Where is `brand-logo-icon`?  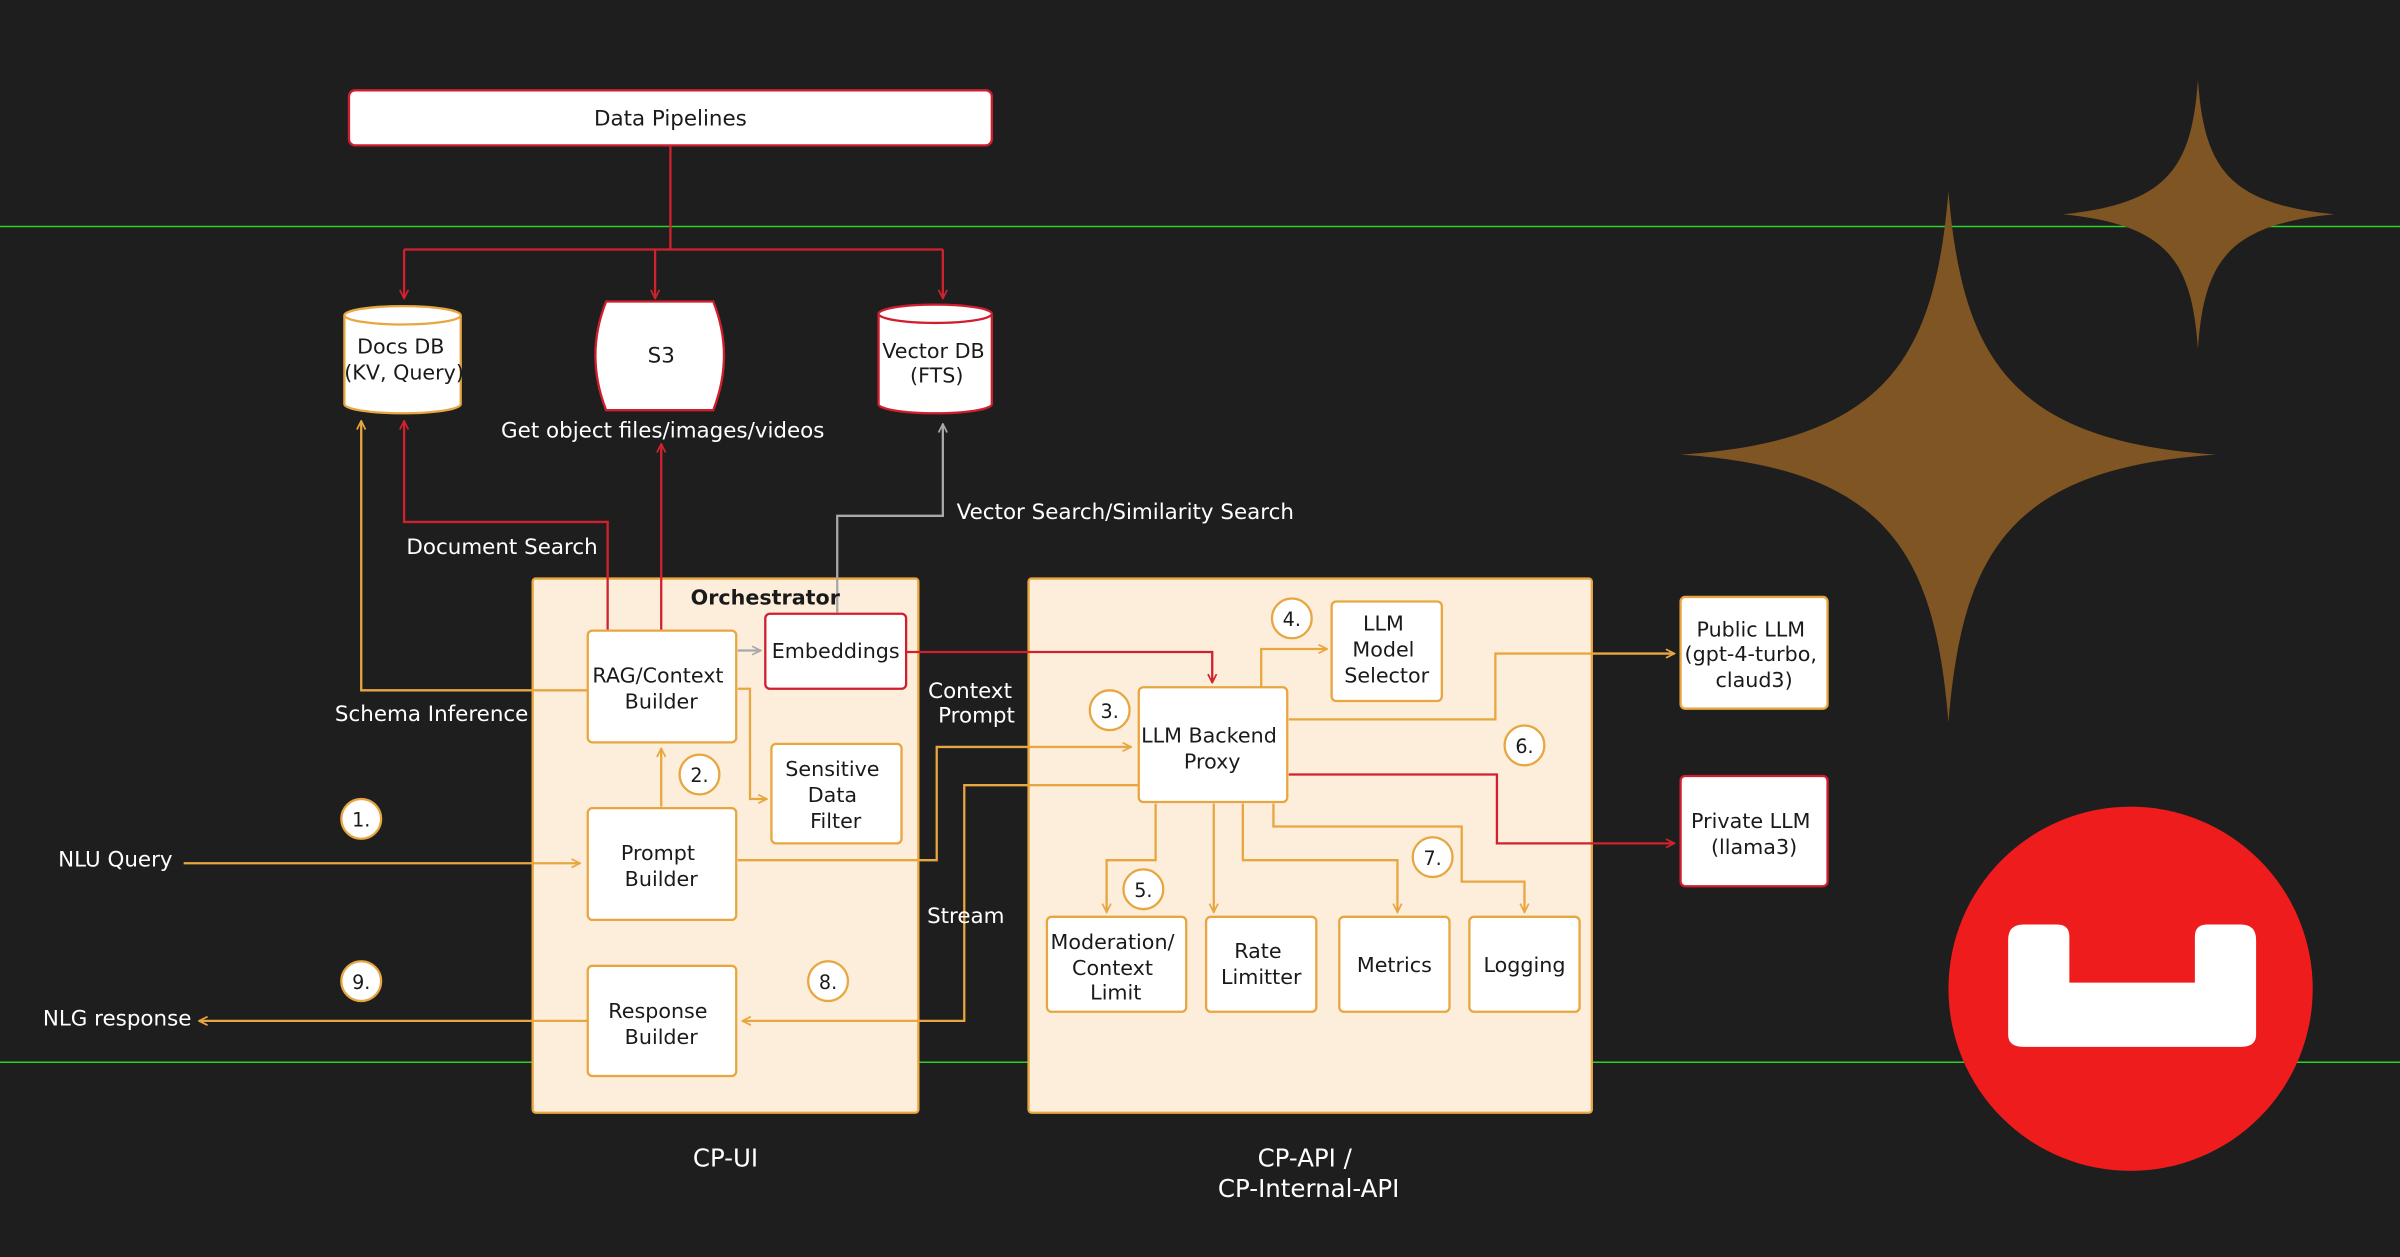
brand-logo-icon is located at coordinates (2130, 988).